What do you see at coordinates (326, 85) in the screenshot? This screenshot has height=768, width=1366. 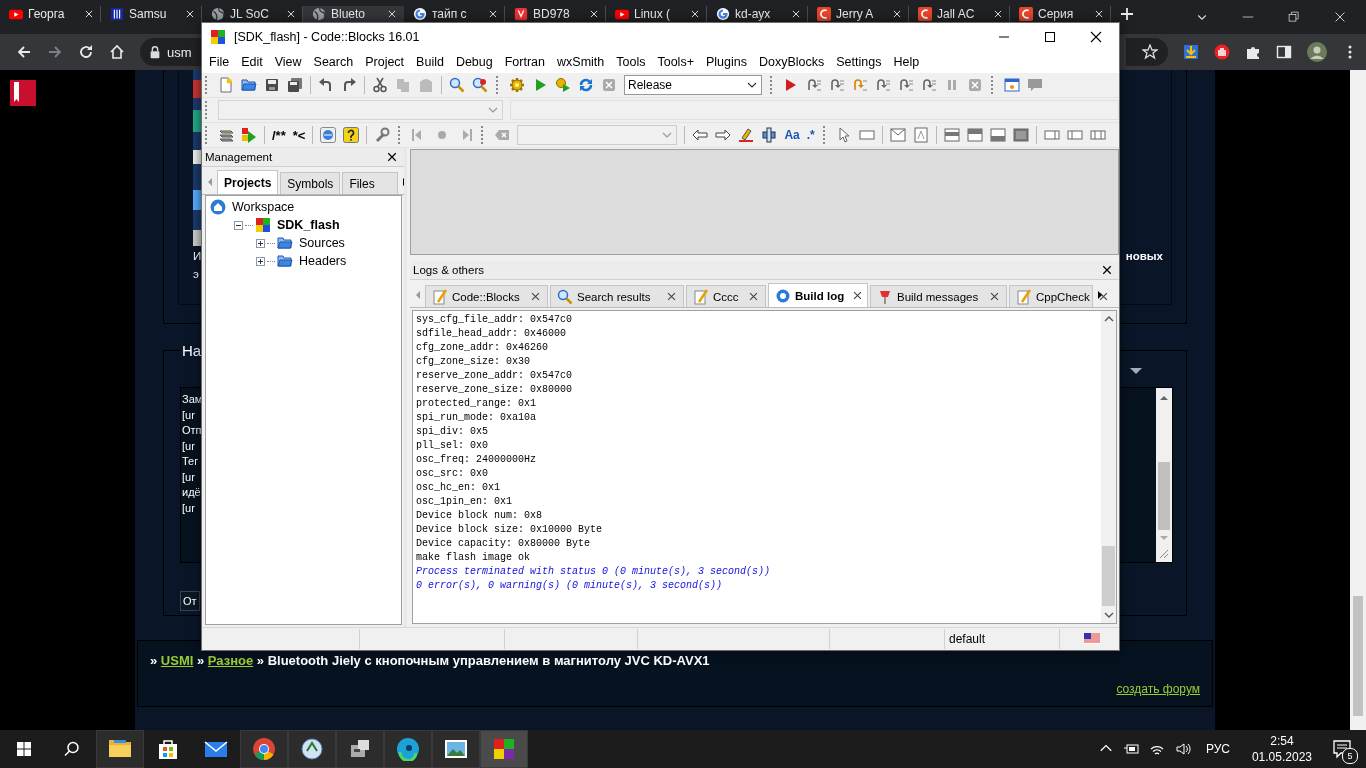 I see `undo-icon` at bounding box center [326, 85].